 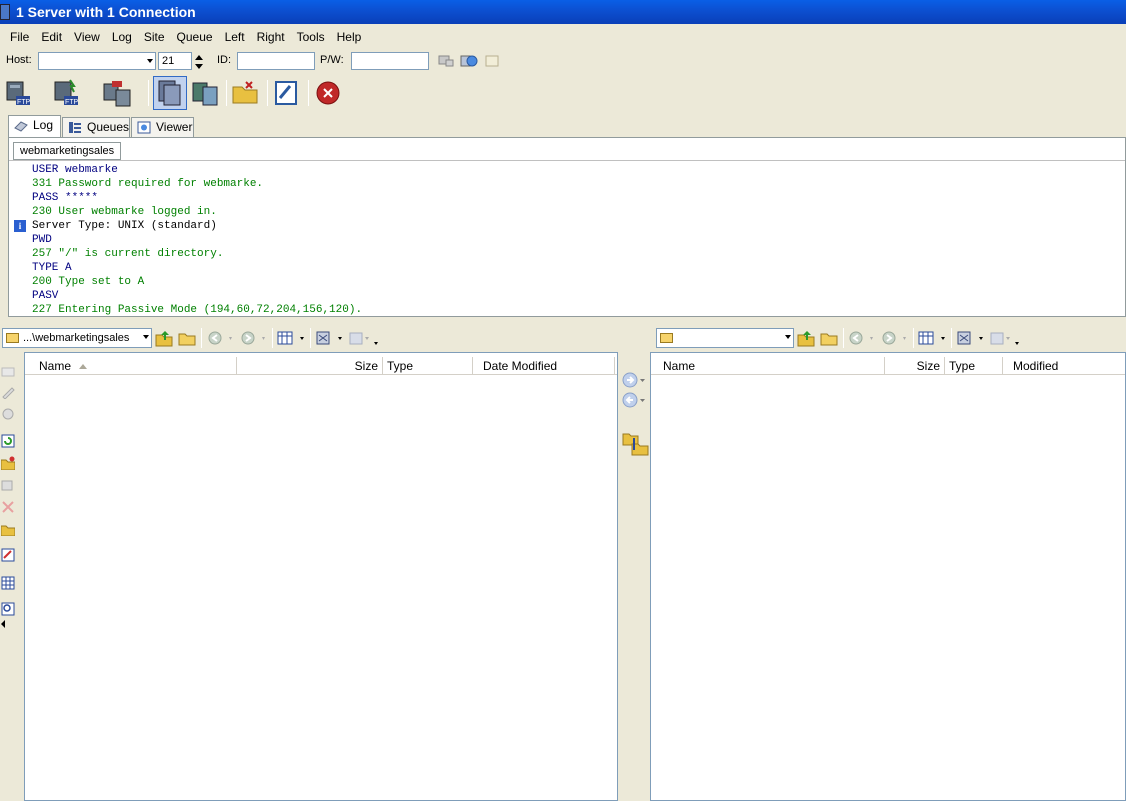 I want to click on left-back-icon, so click(x=222, y=338).